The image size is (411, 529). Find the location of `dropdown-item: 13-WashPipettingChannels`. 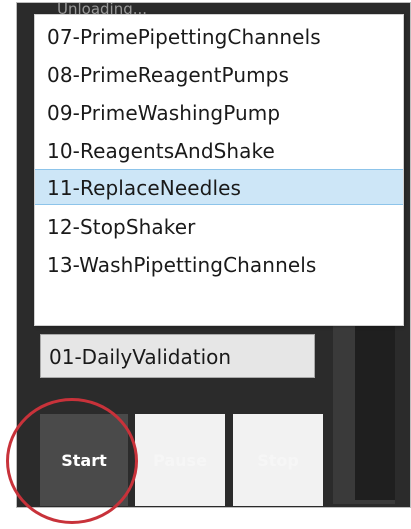

dropdown-item: 13-WashPipettingChannels is located at coordinates (219, 265).